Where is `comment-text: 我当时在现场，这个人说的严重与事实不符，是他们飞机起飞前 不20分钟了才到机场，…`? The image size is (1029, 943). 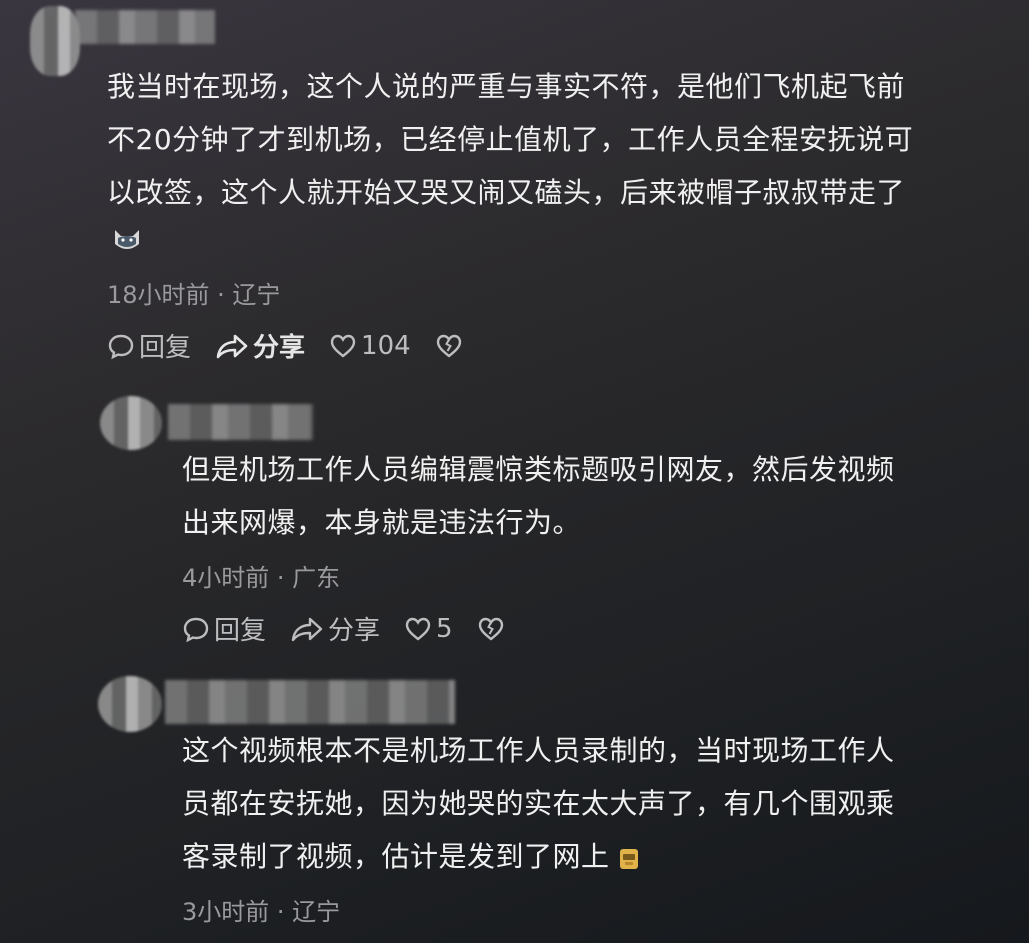
comment-text: 我当时在现场，这个人说的严重与事实不符，是他们飞机起飞前 不20分钟了才到机场，… is located at coordinates (510, 139).